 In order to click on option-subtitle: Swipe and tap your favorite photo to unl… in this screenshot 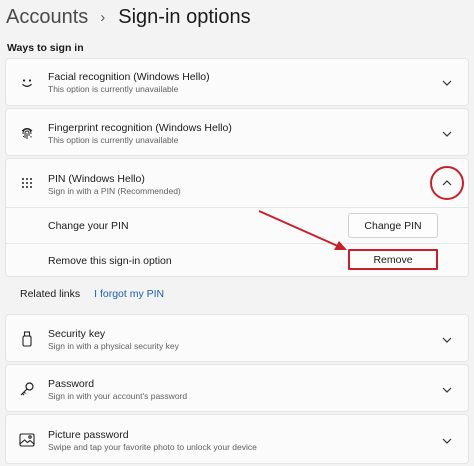, I will do `click(152, 447)`.